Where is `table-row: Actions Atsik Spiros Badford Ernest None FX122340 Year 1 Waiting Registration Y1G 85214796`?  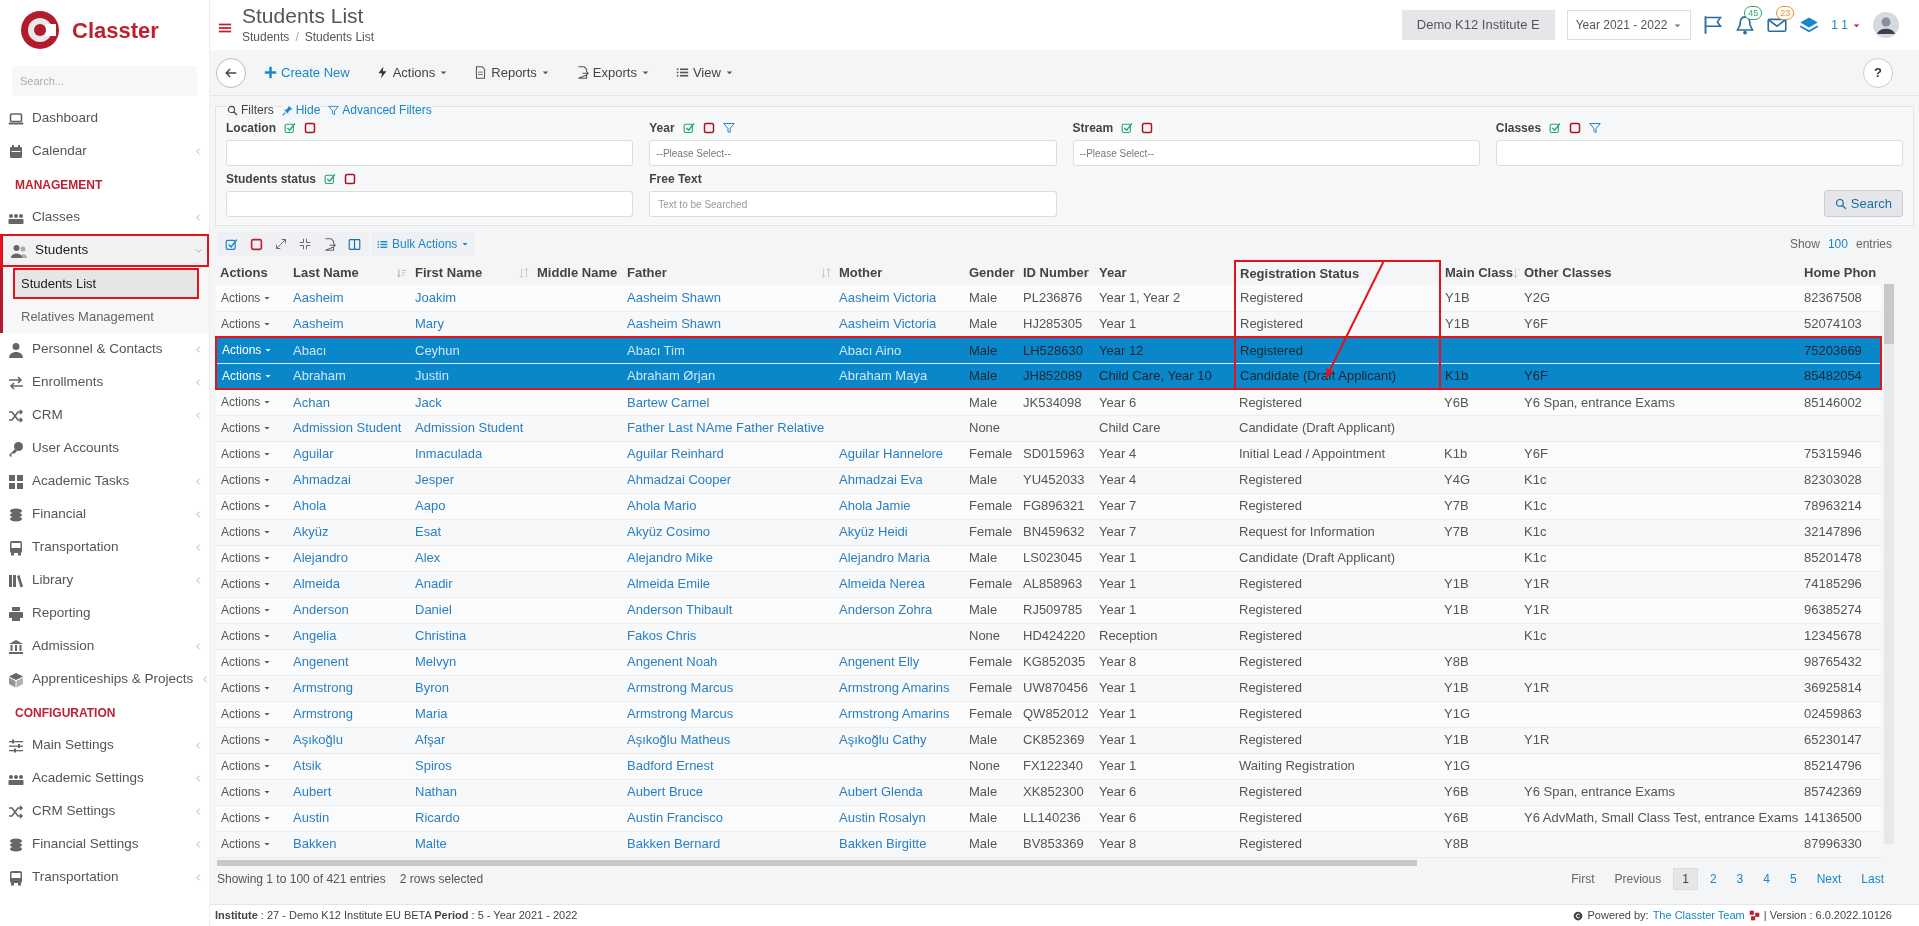 table-row: Actions Atsik Spiros Badford Ernest None FX122340 Year 1 Waiting Registration Y1G 85214796 is located at coordinates (1048, 766).